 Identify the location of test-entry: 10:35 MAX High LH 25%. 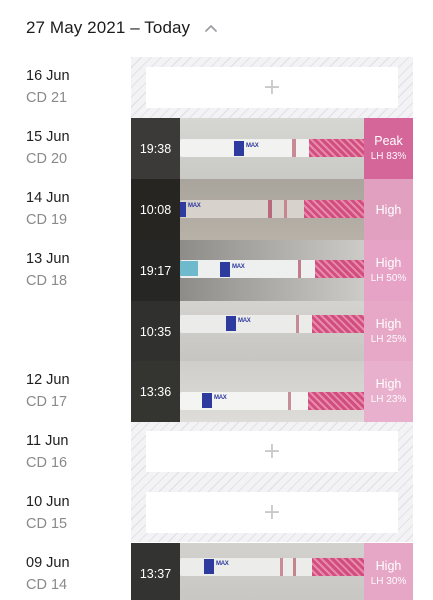
(272, 331).